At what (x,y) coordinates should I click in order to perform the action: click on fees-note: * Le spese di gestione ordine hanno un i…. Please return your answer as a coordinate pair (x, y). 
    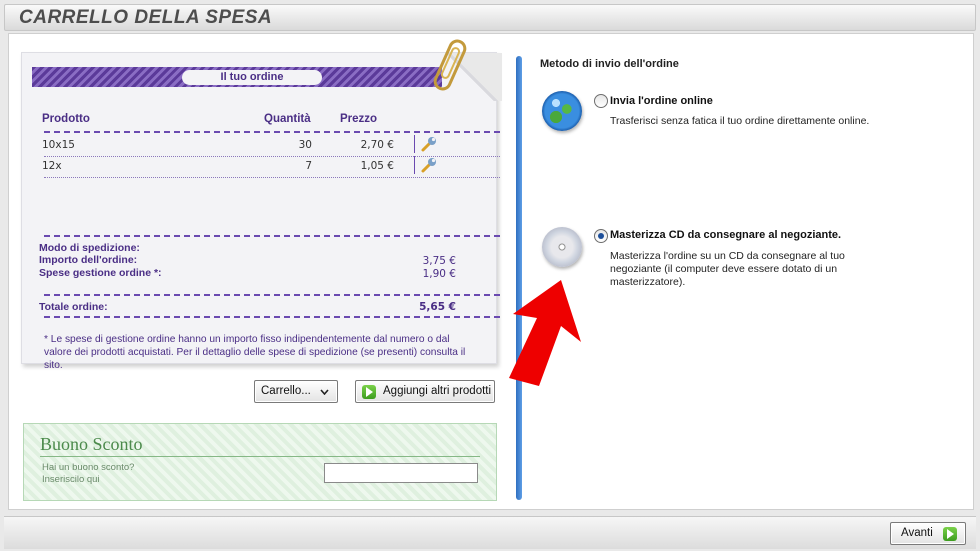
    Looking at the image, I should click on (255, 352).